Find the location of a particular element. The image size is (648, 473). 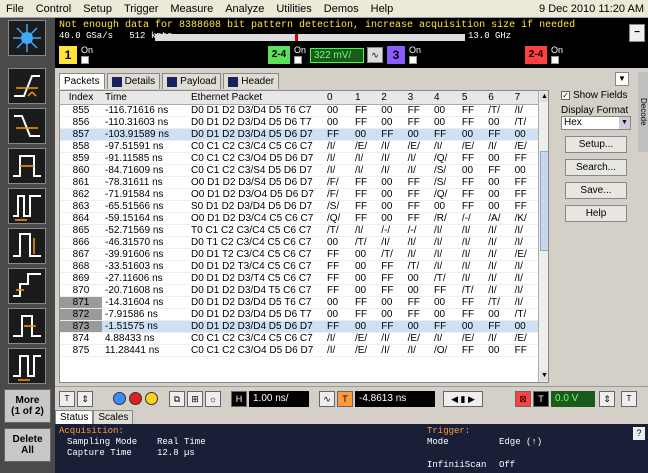

col-byte-7: 7 is located at coordinates (524, 98).